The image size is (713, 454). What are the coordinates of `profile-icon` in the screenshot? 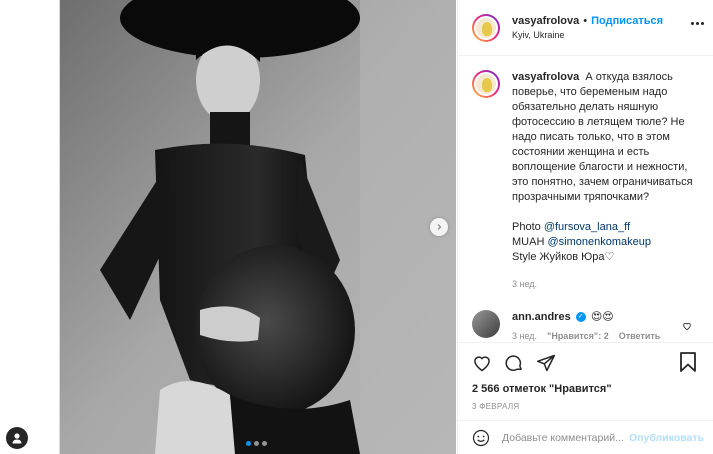 It's located at (17, 438).